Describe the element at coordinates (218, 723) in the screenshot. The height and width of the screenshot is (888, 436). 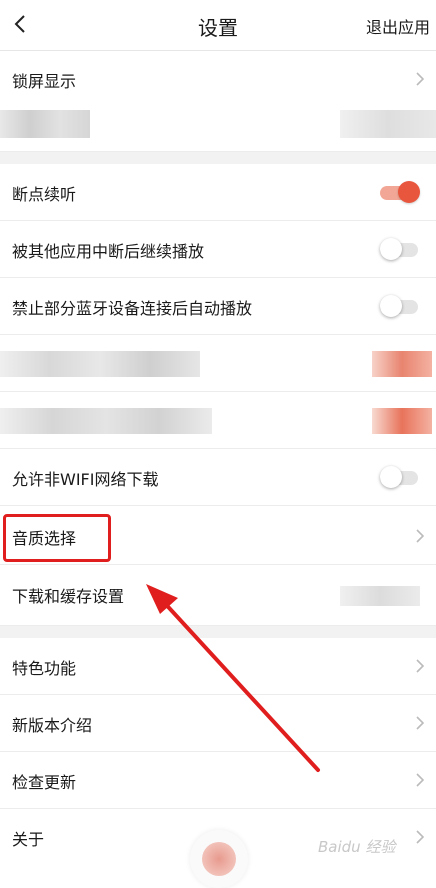
I see `setting-new-version-intro: 新版本介绍` at that location.